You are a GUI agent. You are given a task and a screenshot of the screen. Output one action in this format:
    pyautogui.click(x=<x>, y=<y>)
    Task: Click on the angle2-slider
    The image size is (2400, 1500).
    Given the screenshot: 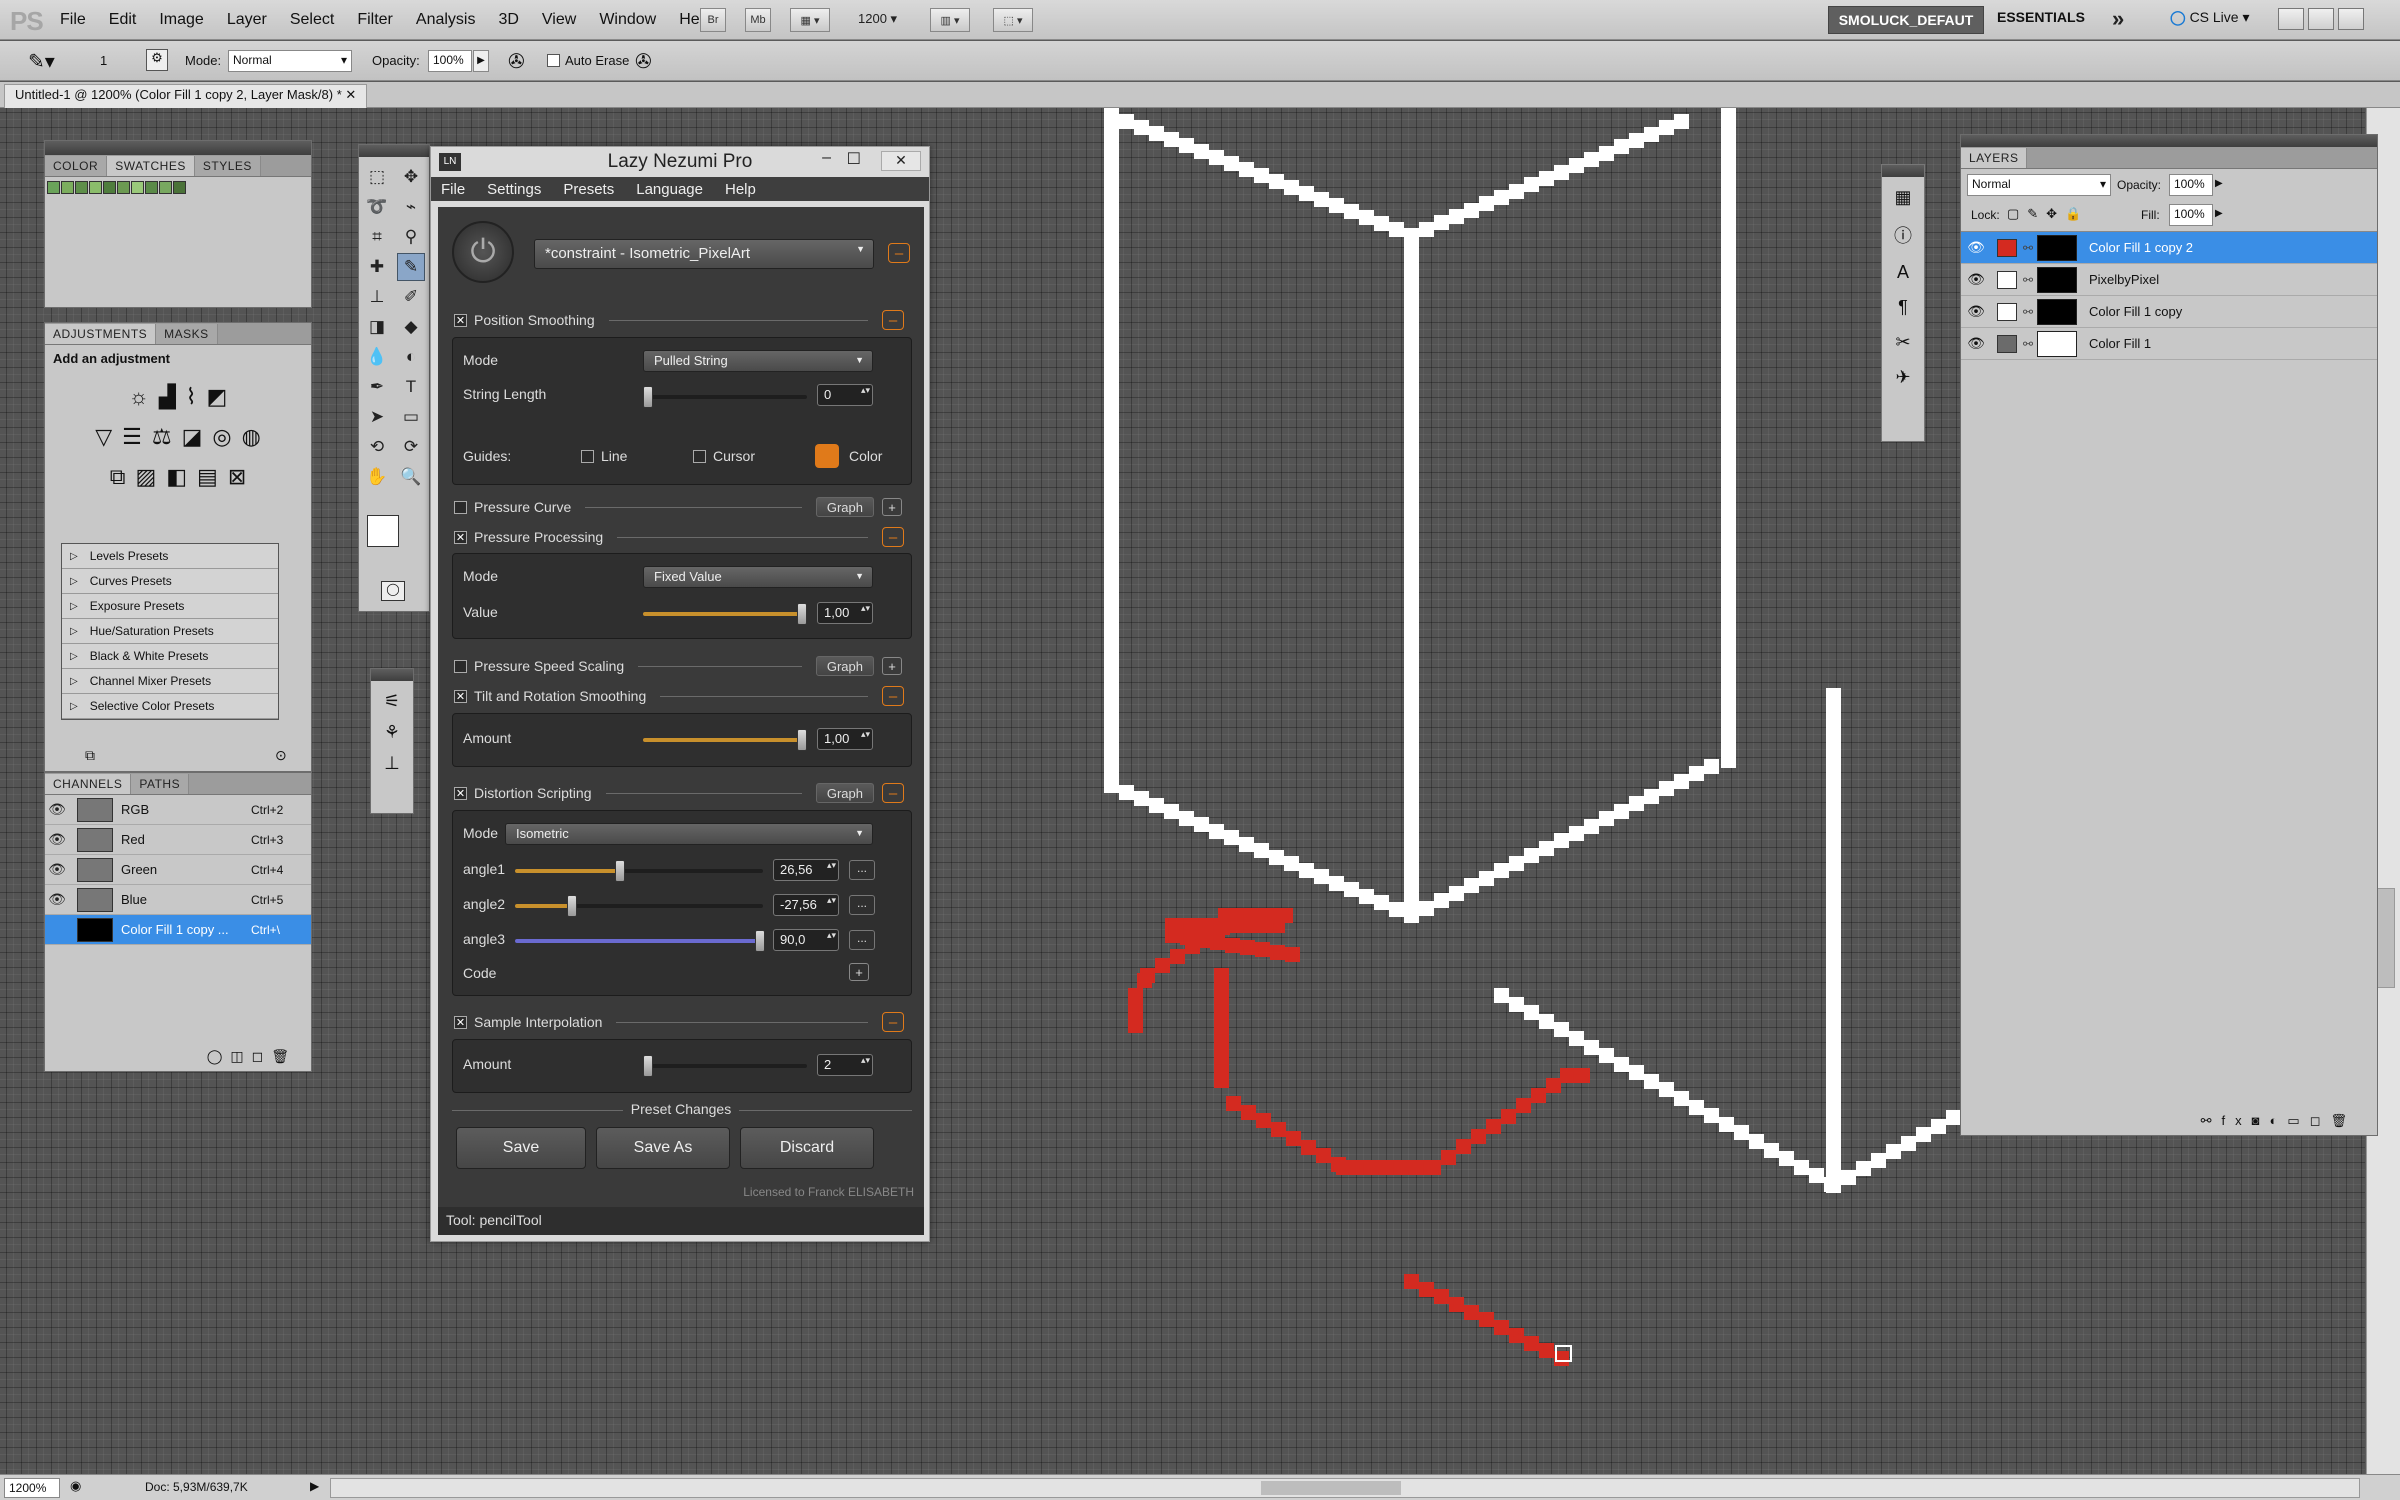 What is the action you would take?
    pyautogui.click(x=639, y=906)
    